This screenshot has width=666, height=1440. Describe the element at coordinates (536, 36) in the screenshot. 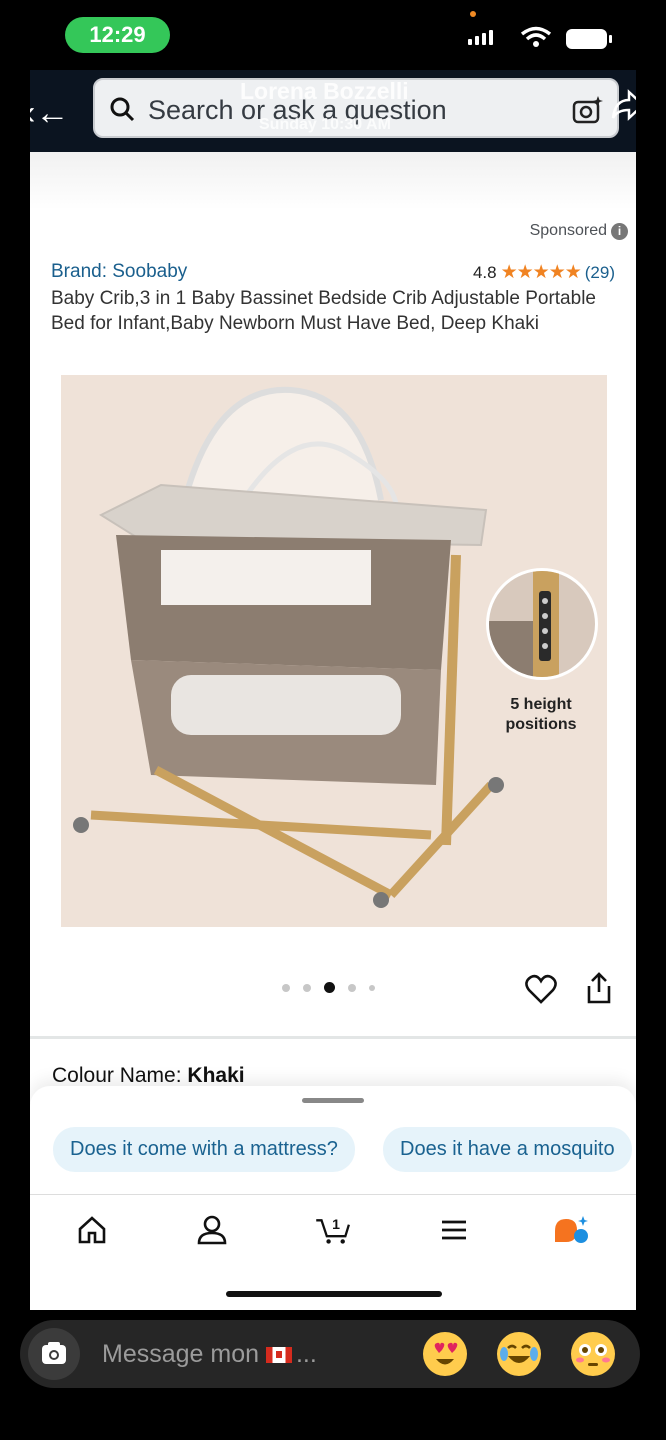

I see `wifi-icon` at that location.